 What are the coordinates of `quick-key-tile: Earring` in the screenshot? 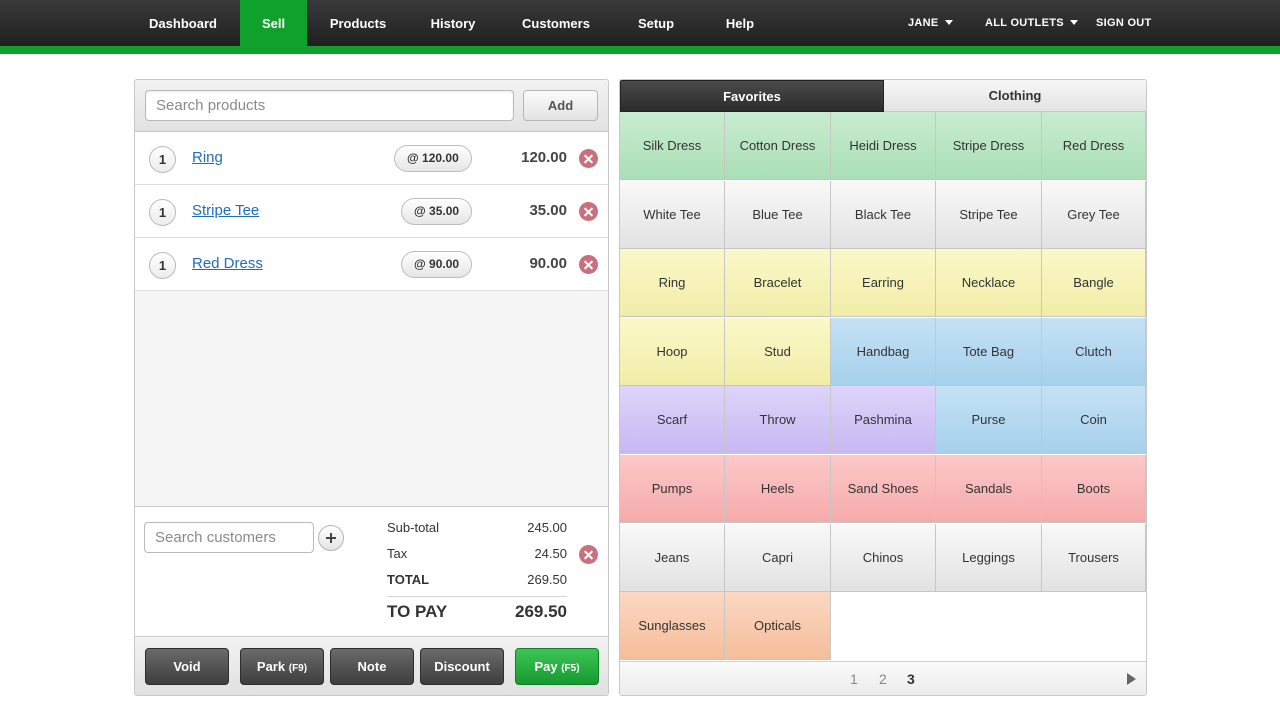 It's located at (883, 283).